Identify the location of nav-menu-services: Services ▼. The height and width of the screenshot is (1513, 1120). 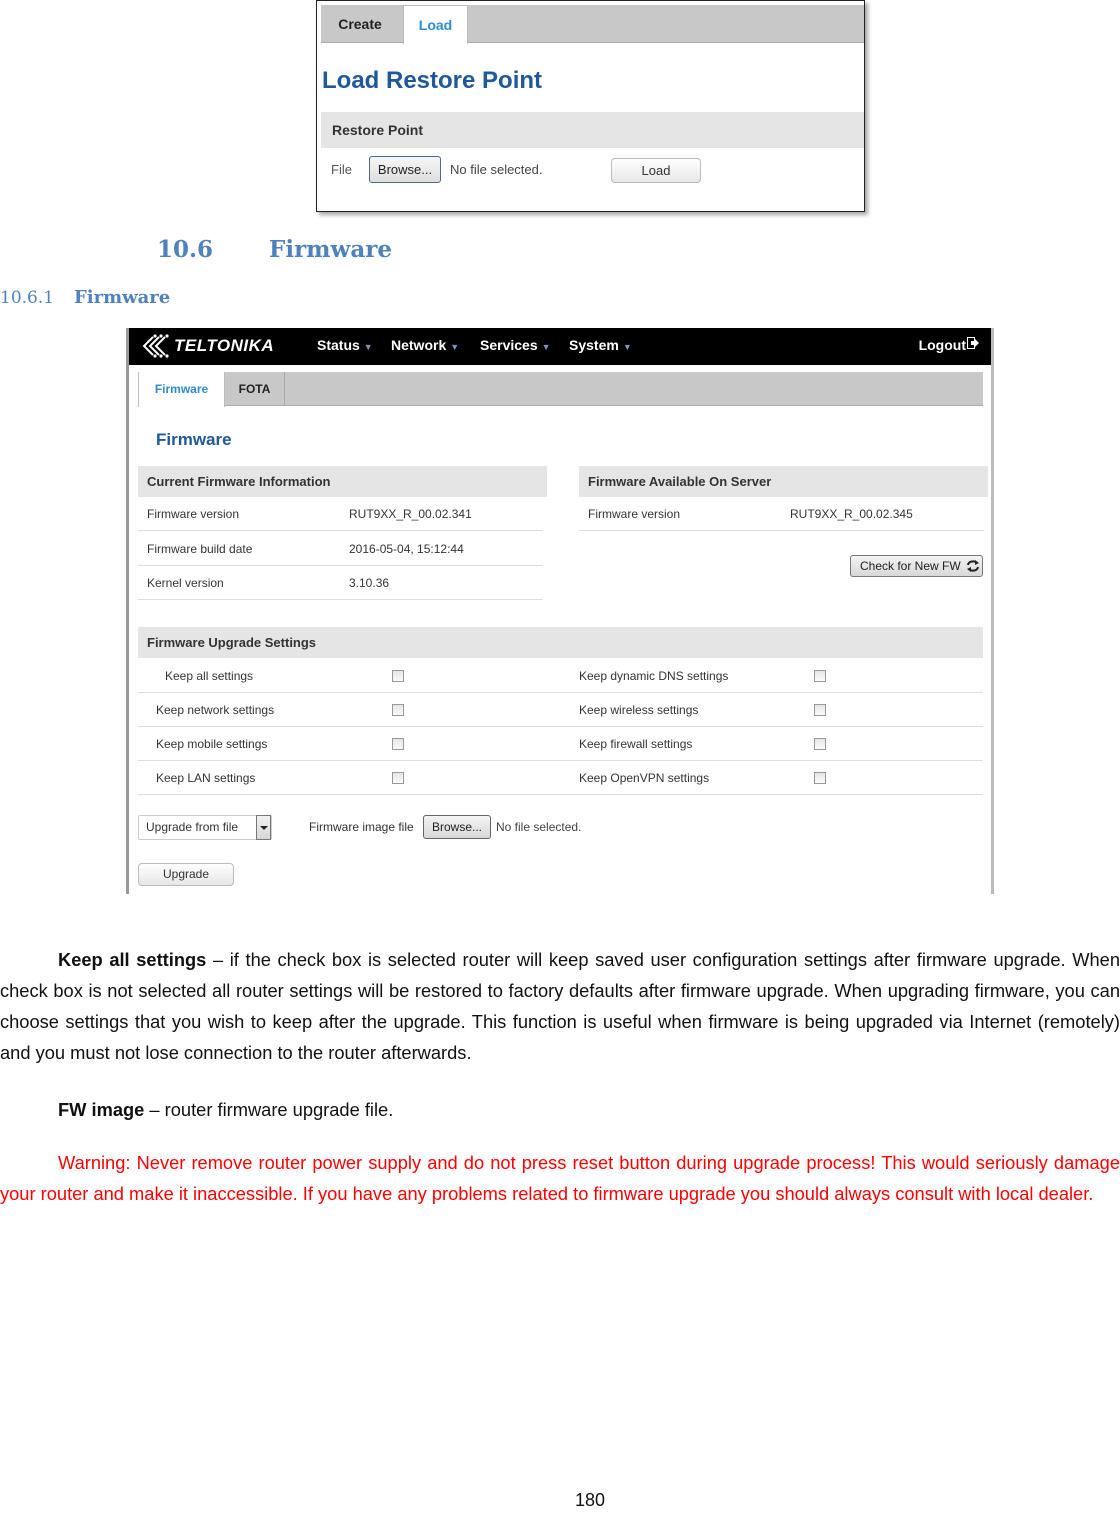
(515, 346).